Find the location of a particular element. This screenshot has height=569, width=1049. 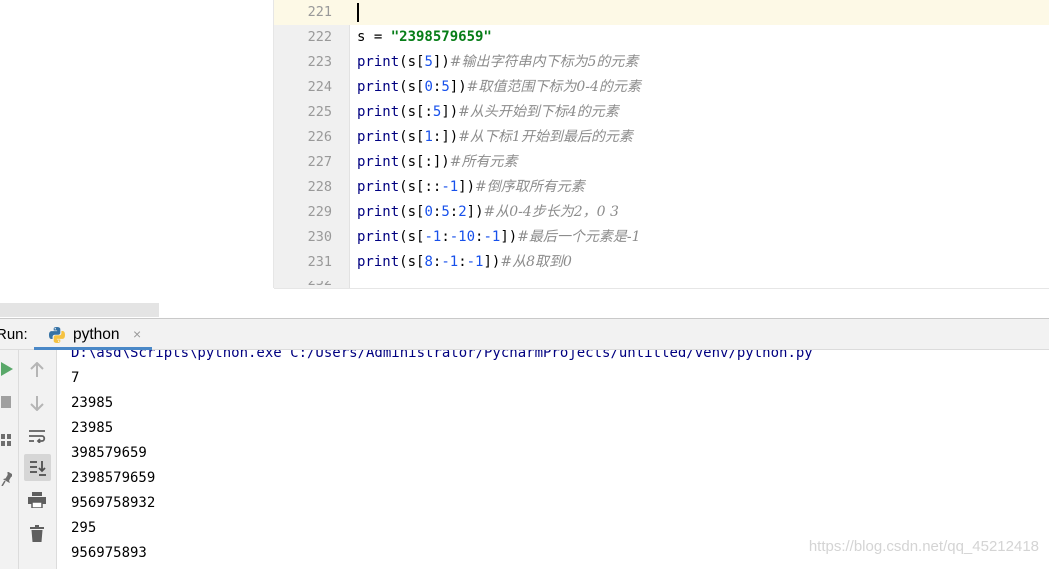

code-text: print(s[::-1])#倒序取所有元素 is located at coordinates (471, 187).